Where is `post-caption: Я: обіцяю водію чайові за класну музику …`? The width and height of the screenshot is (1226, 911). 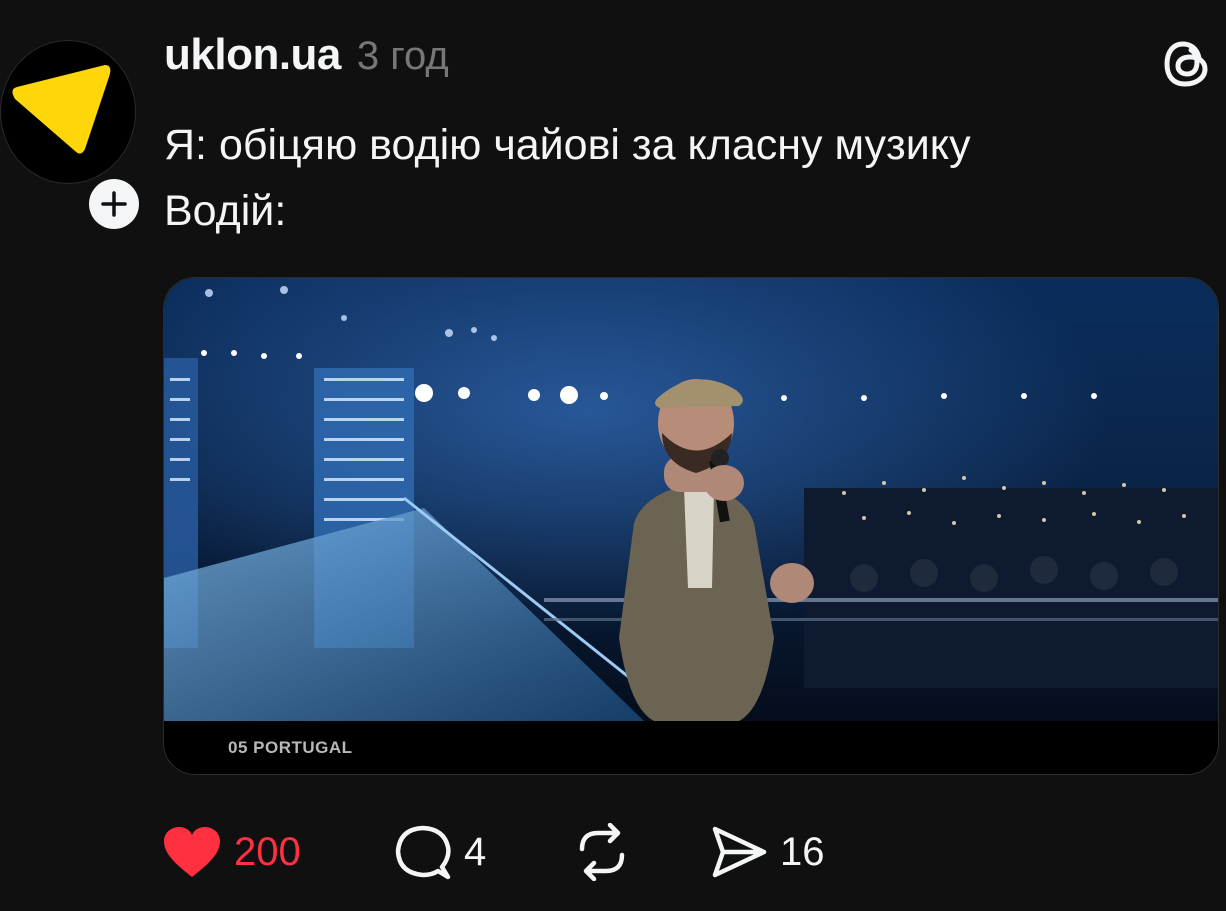
post-caption: Я: обіцяю водію чайові за класну музику … is located at coordinates (674, 178).